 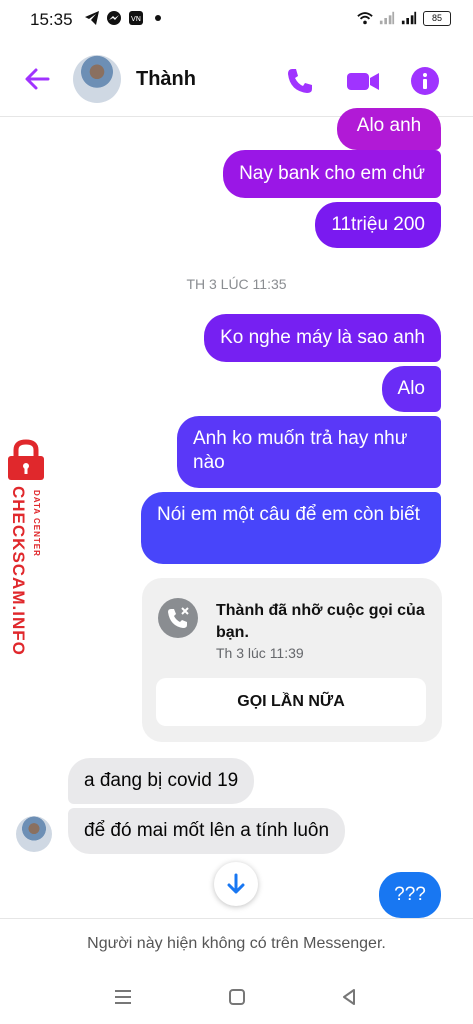 I want to click on call-again-button: GỌI LẦN NỮA, so click(x=291, y=702).